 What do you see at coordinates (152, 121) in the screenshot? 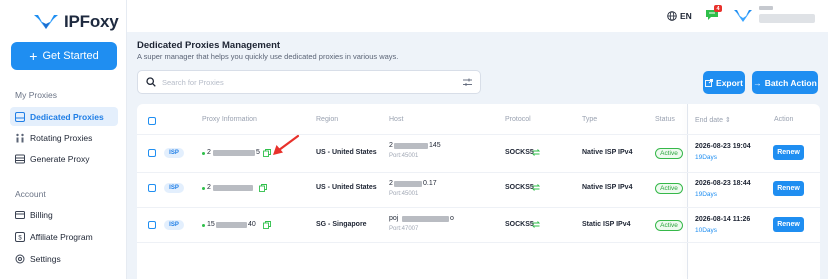
I see `select-all-checkbox` at bounding box center [152, 121].